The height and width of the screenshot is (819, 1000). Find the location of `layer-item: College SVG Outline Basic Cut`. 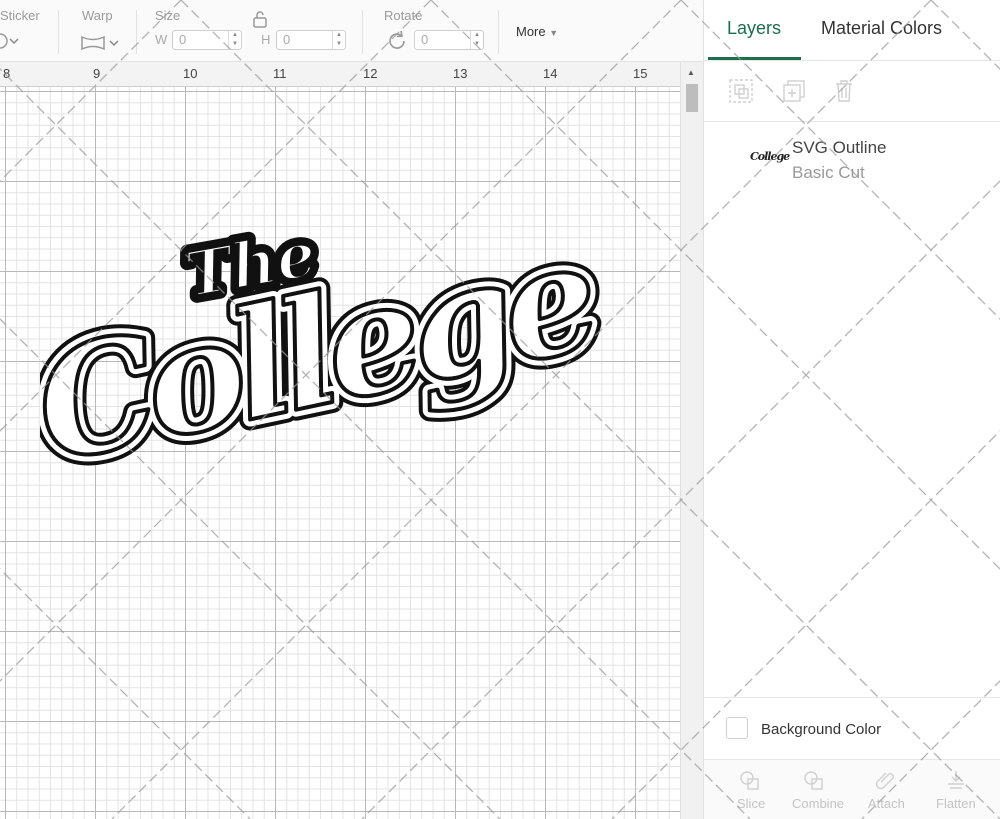

layer-item: College SVG Outline Basic Cut is located at coordinates (852, 159).